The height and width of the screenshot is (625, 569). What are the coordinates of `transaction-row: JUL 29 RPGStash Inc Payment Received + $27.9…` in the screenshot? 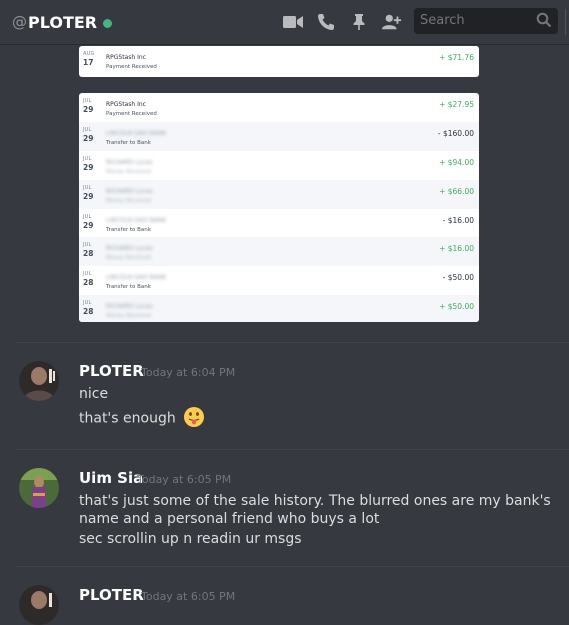 It's located at (279, 107).